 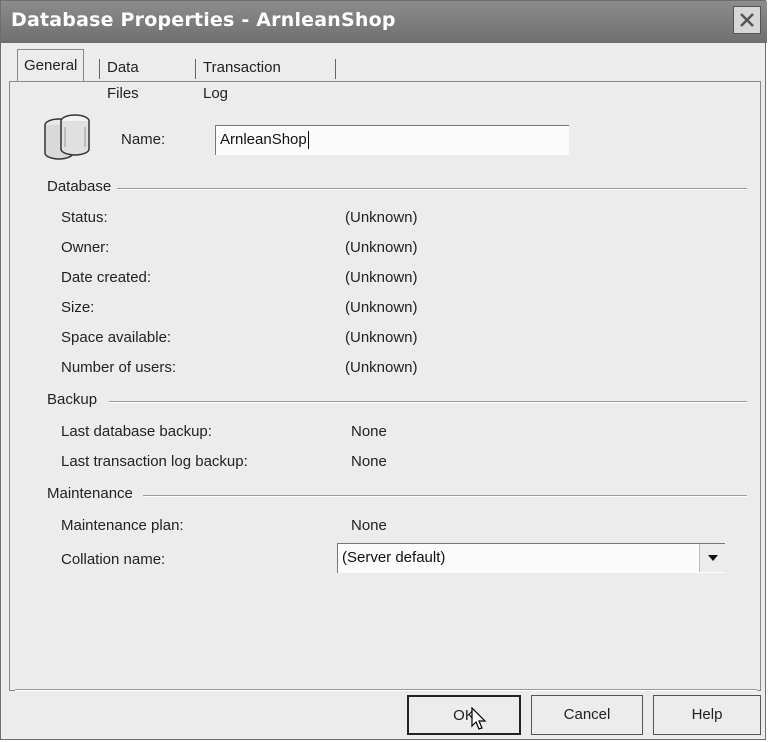 I want to click on collation-name-value: (Server default), so click(x=394, y=557).